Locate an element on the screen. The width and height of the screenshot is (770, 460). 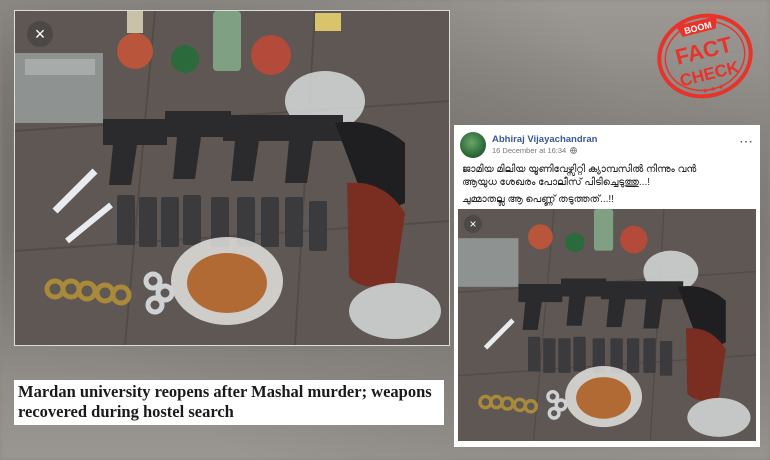
more-options-icon: ⋯ is located at coordinates (746, 141).